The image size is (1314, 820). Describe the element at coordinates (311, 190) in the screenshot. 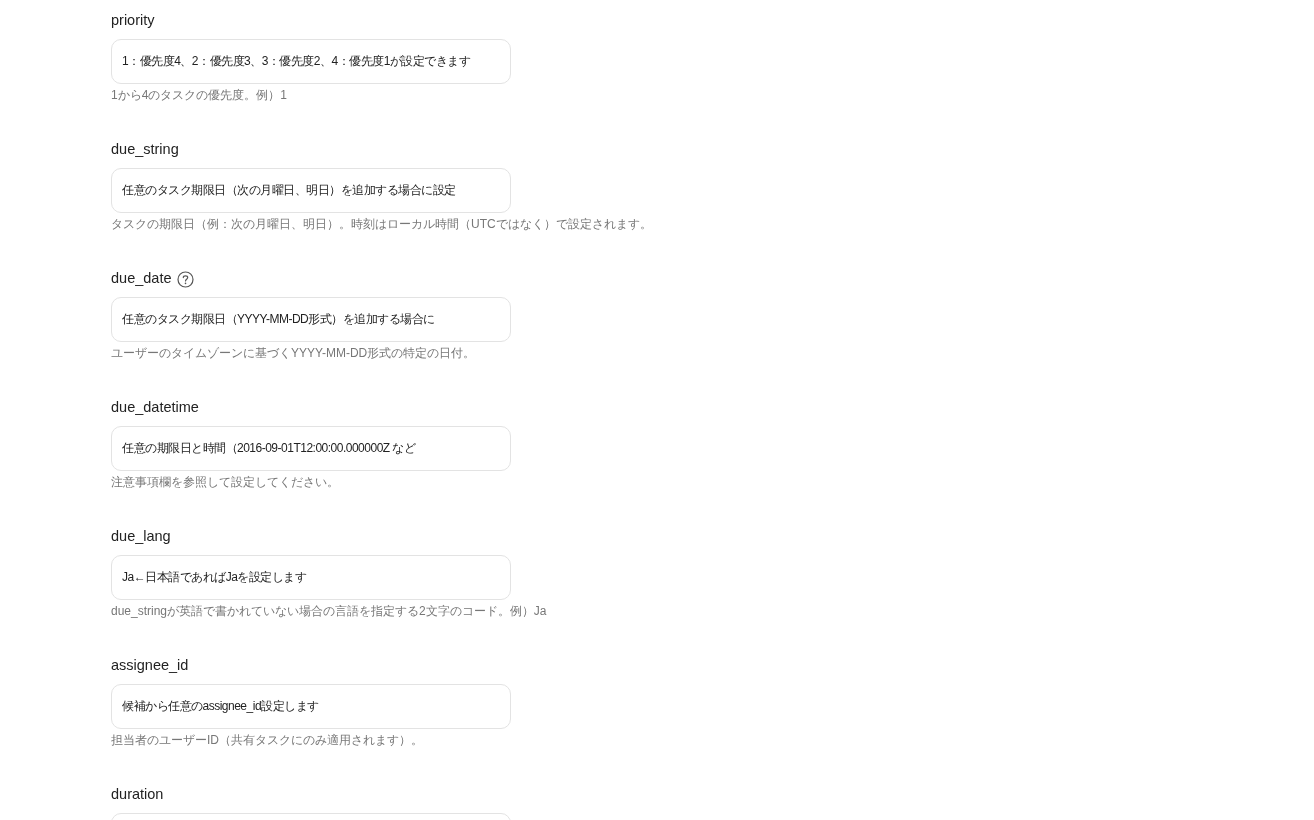

I see `text-field: 任意のタスク期限日（次の月曜日、明日）を追加する場合に設定` at that location.